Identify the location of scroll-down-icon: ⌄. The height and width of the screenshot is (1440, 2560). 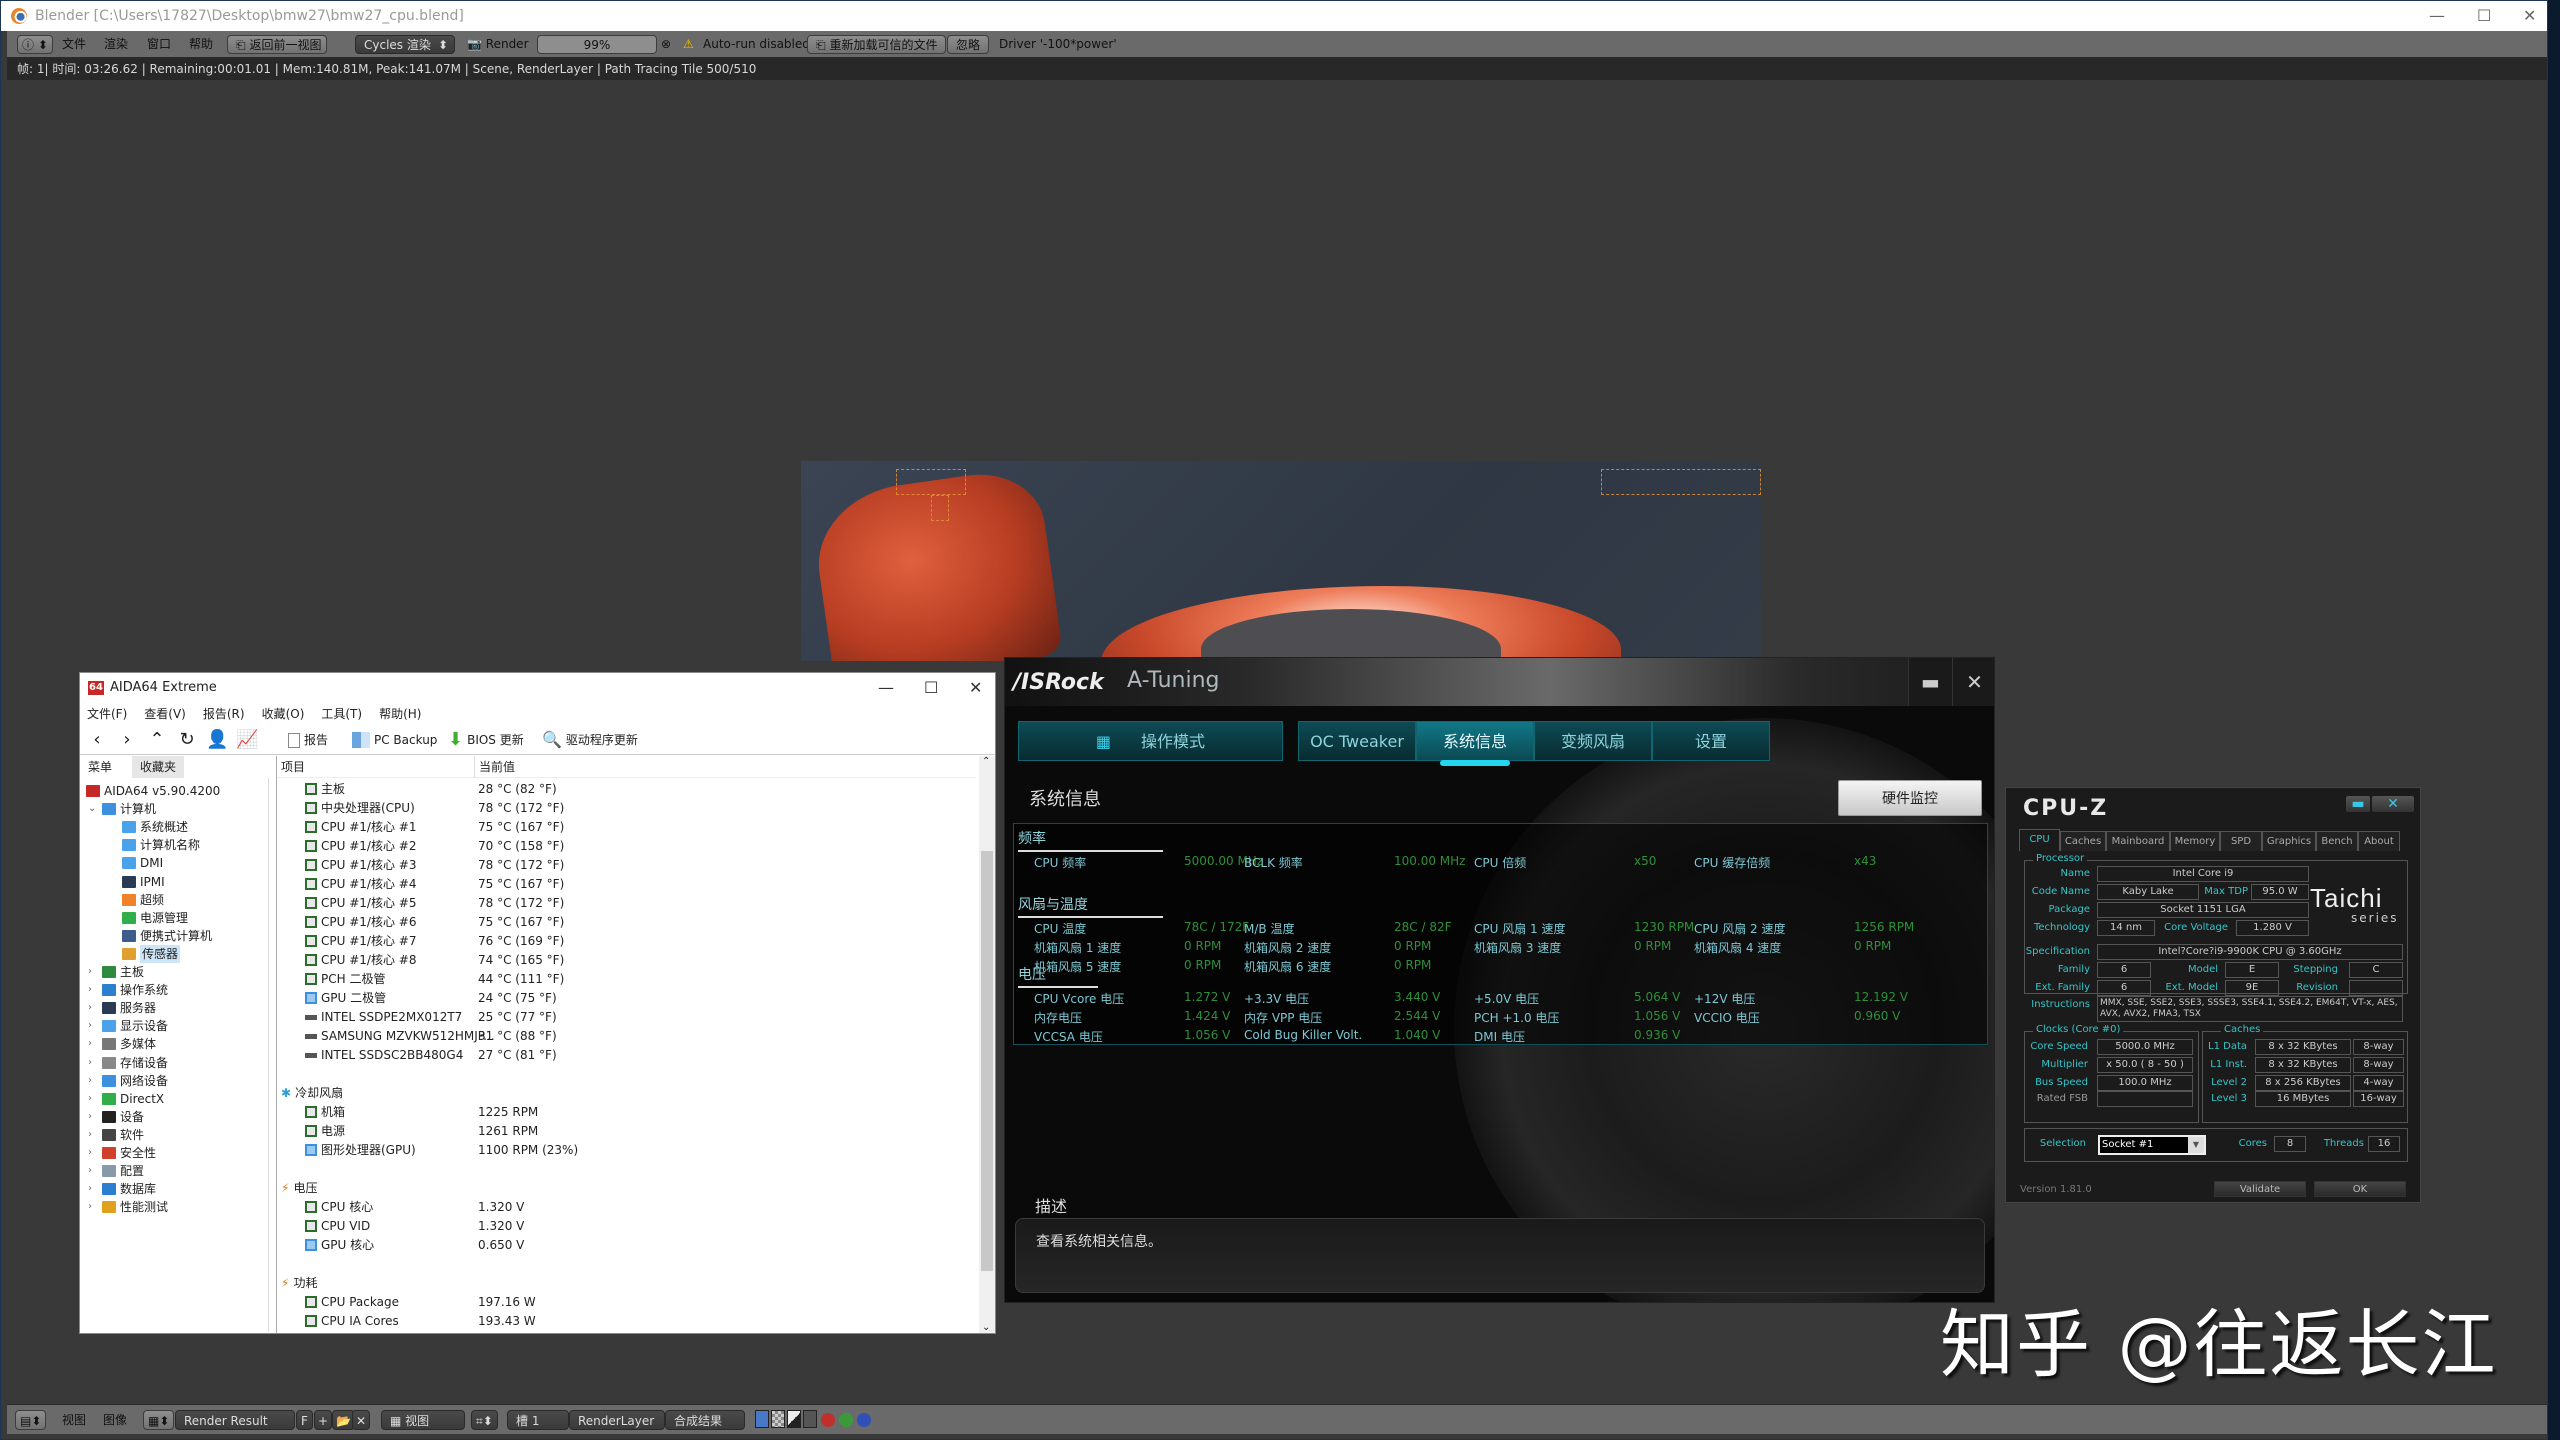
(986, 1327).